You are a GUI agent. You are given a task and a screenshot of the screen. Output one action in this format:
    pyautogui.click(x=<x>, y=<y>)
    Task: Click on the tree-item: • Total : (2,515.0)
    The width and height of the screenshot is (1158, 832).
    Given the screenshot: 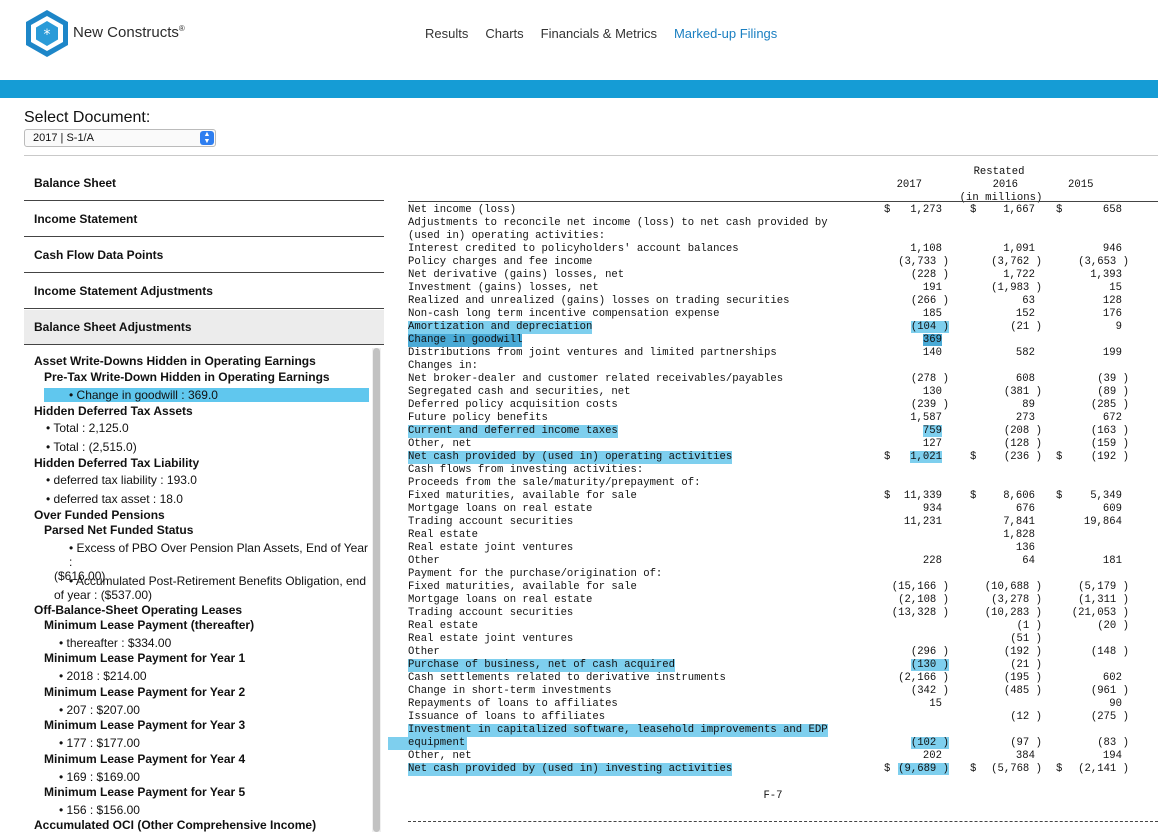 What is the action you would take?
    pyautogui.click(x=186, y=447)
    